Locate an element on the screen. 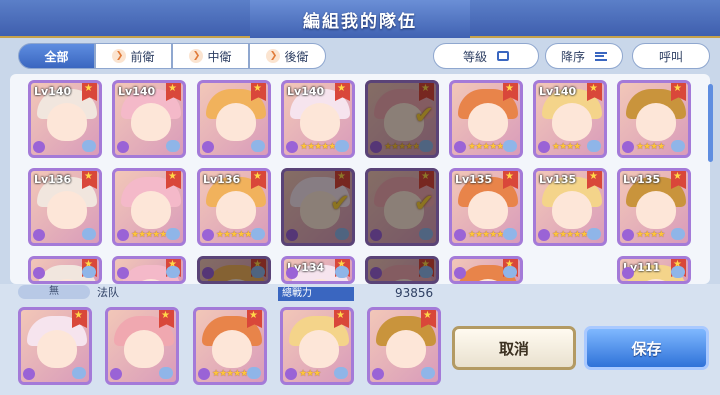  character-card: ★★★★★ ✔ is located at coordinates (402, 119).